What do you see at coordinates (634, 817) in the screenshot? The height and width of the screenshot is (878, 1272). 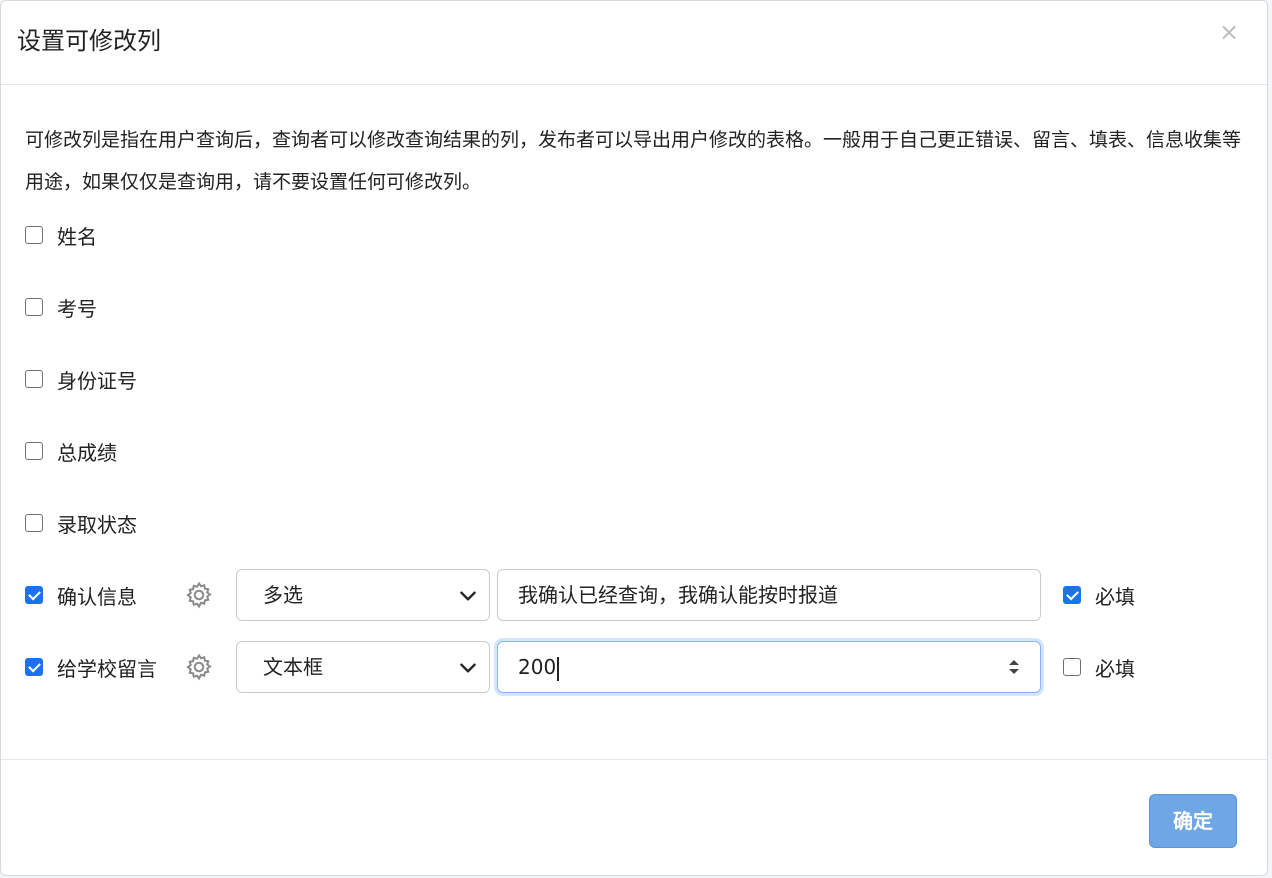 I see `modal-footer: 确定` at bounding box center [634, 817].